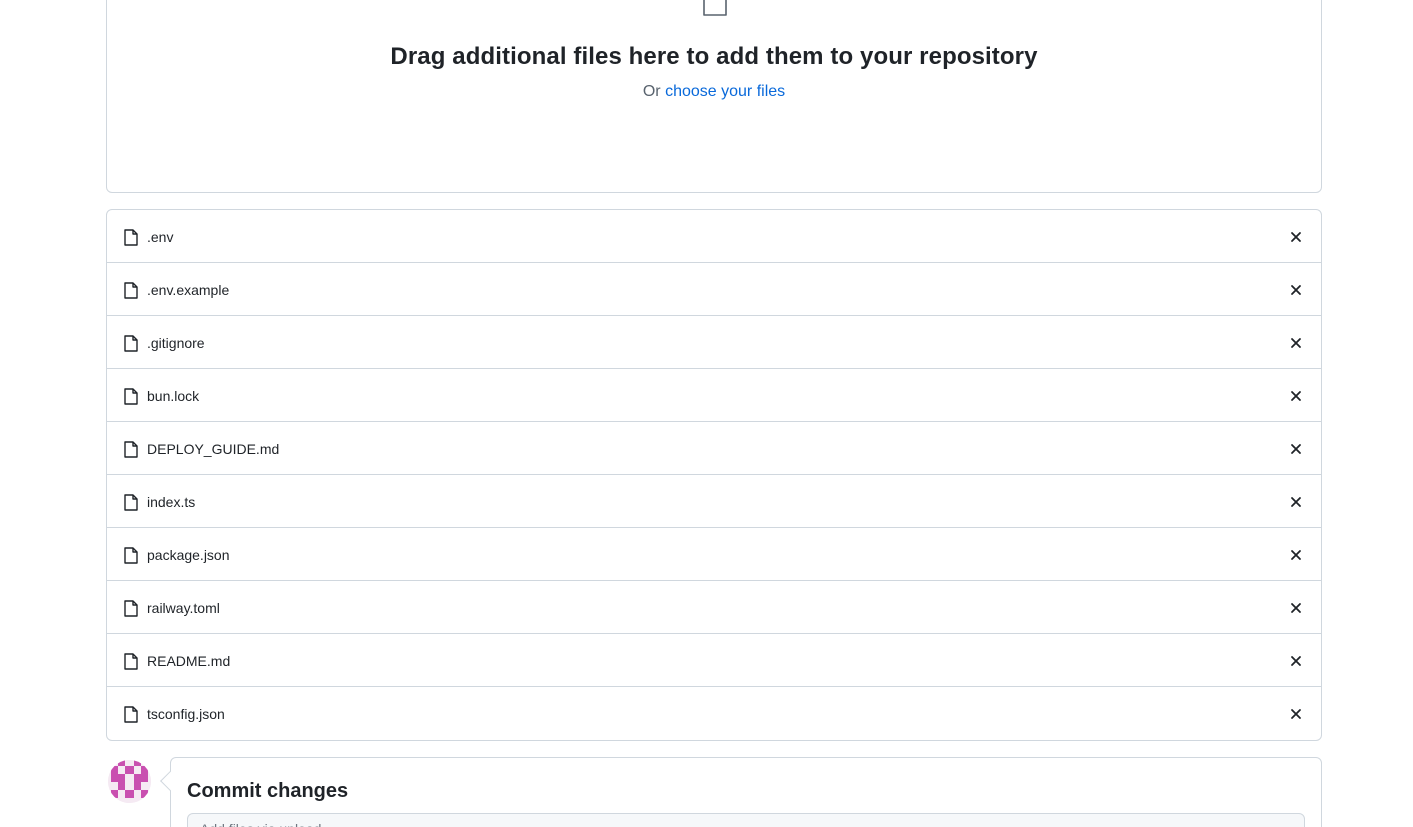 The width and height of the screenshot is (1413, 827). What do you see at coordinates (714, 660) in the screenshot?
I see `file-row: README.md` at bounding box center [714, 660].